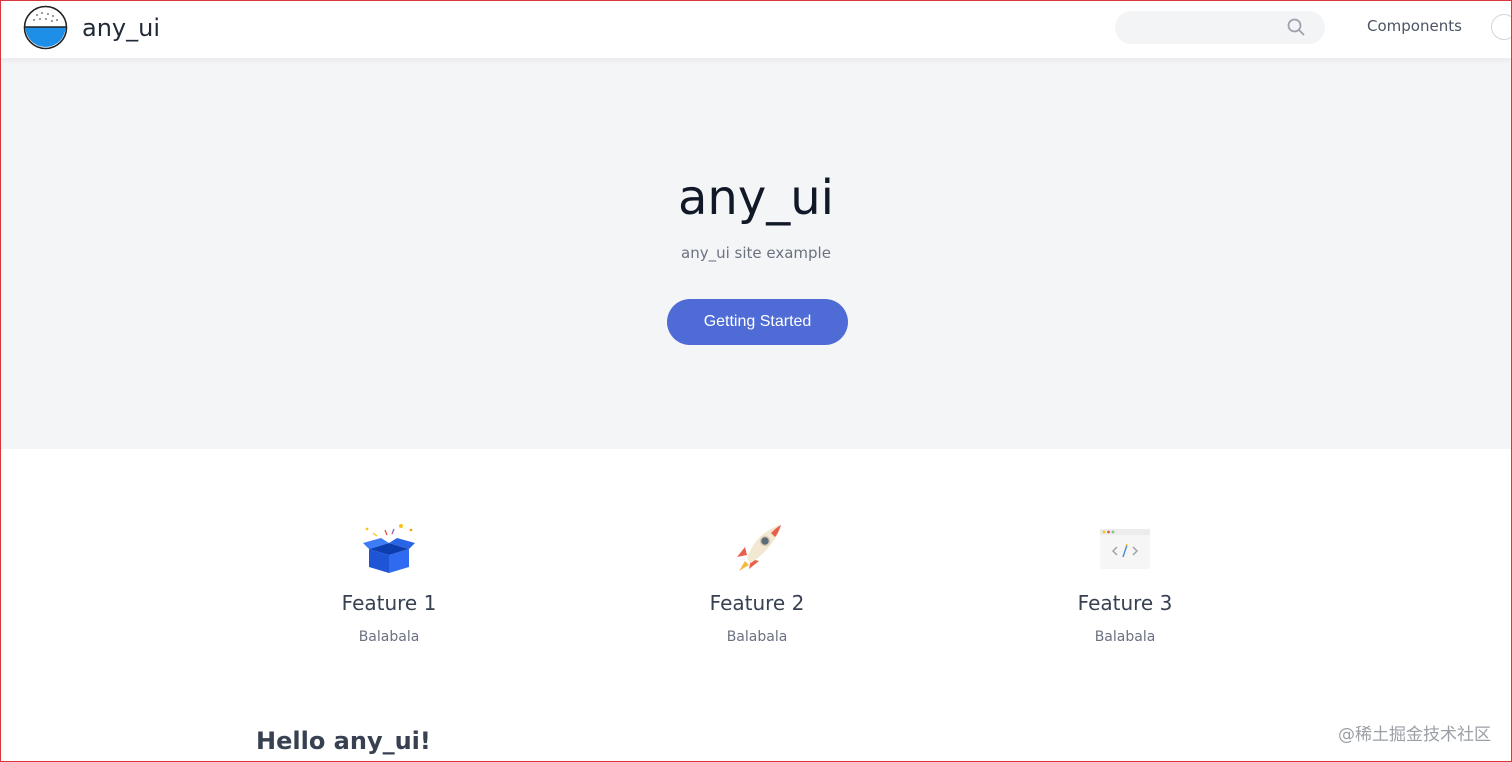 Image resolution: width=1512 pixels, height=762 pixels. Describe the element at coordinates (756, 29) in the screenshot. I see `top-navbar: any_ui Components` at that location.